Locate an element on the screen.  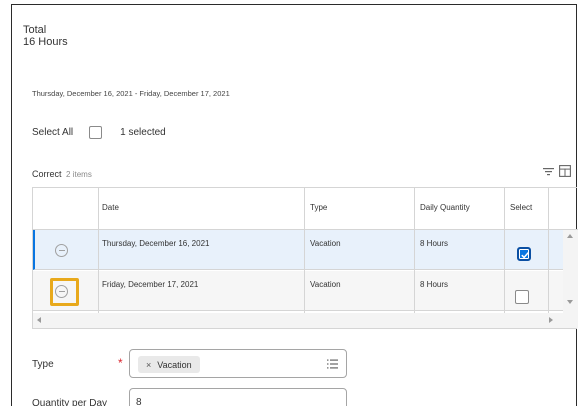
type-pill: × Vacation is located at coordinates (169, 364).